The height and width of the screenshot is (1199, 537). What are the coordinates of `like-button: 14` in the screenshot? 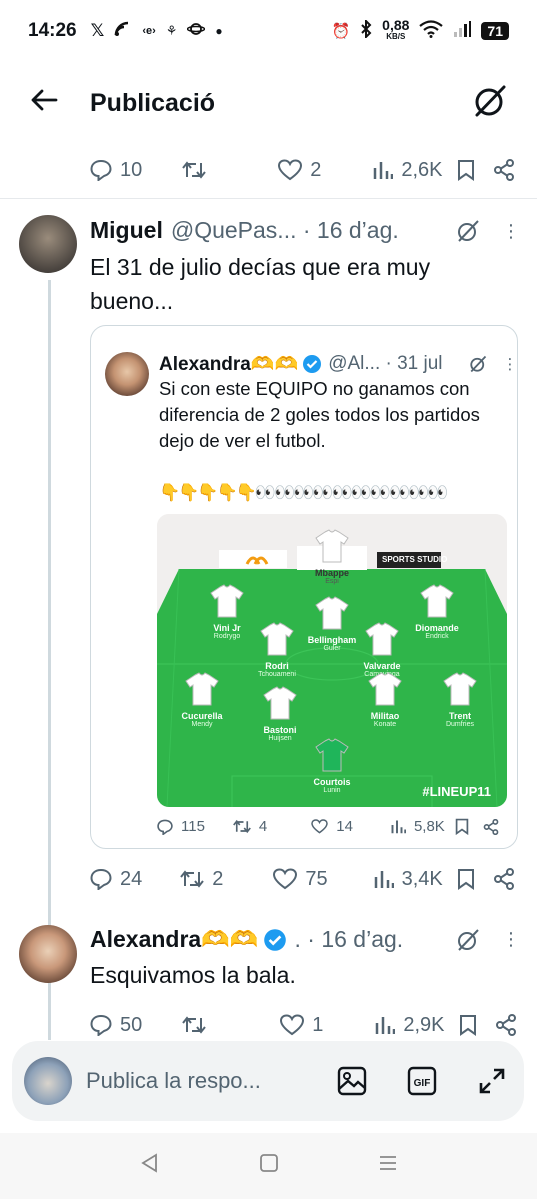 It's located at (332, 826).